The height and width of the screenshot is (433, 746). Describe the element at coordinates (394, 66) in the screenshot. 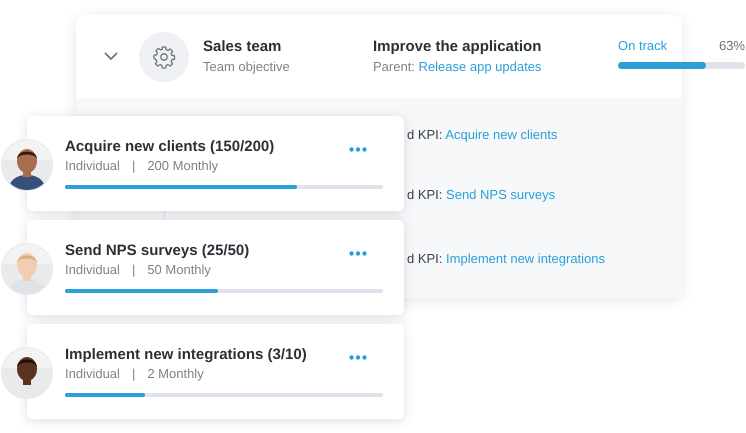

I see `parent-label: Parent:` at that location.